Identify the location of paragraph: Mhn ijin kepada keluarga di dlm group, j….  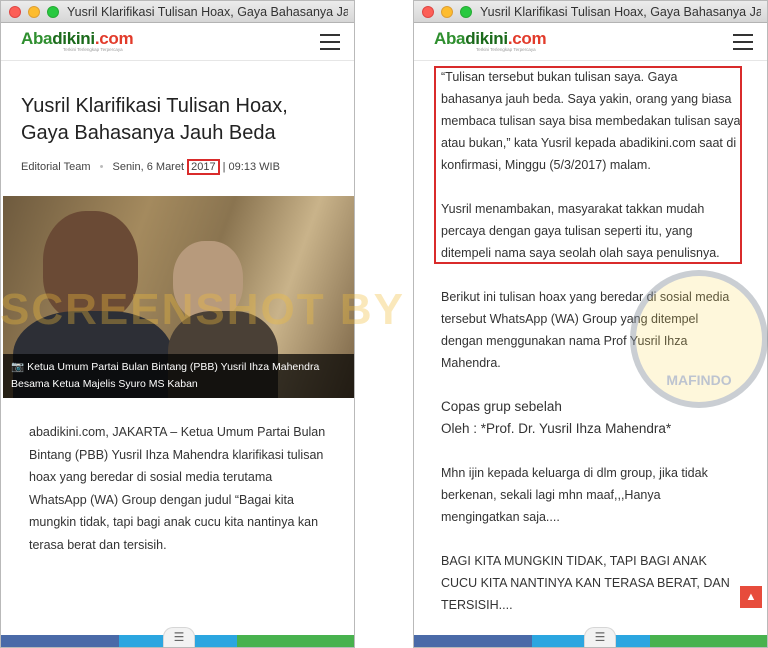
(574, 495).